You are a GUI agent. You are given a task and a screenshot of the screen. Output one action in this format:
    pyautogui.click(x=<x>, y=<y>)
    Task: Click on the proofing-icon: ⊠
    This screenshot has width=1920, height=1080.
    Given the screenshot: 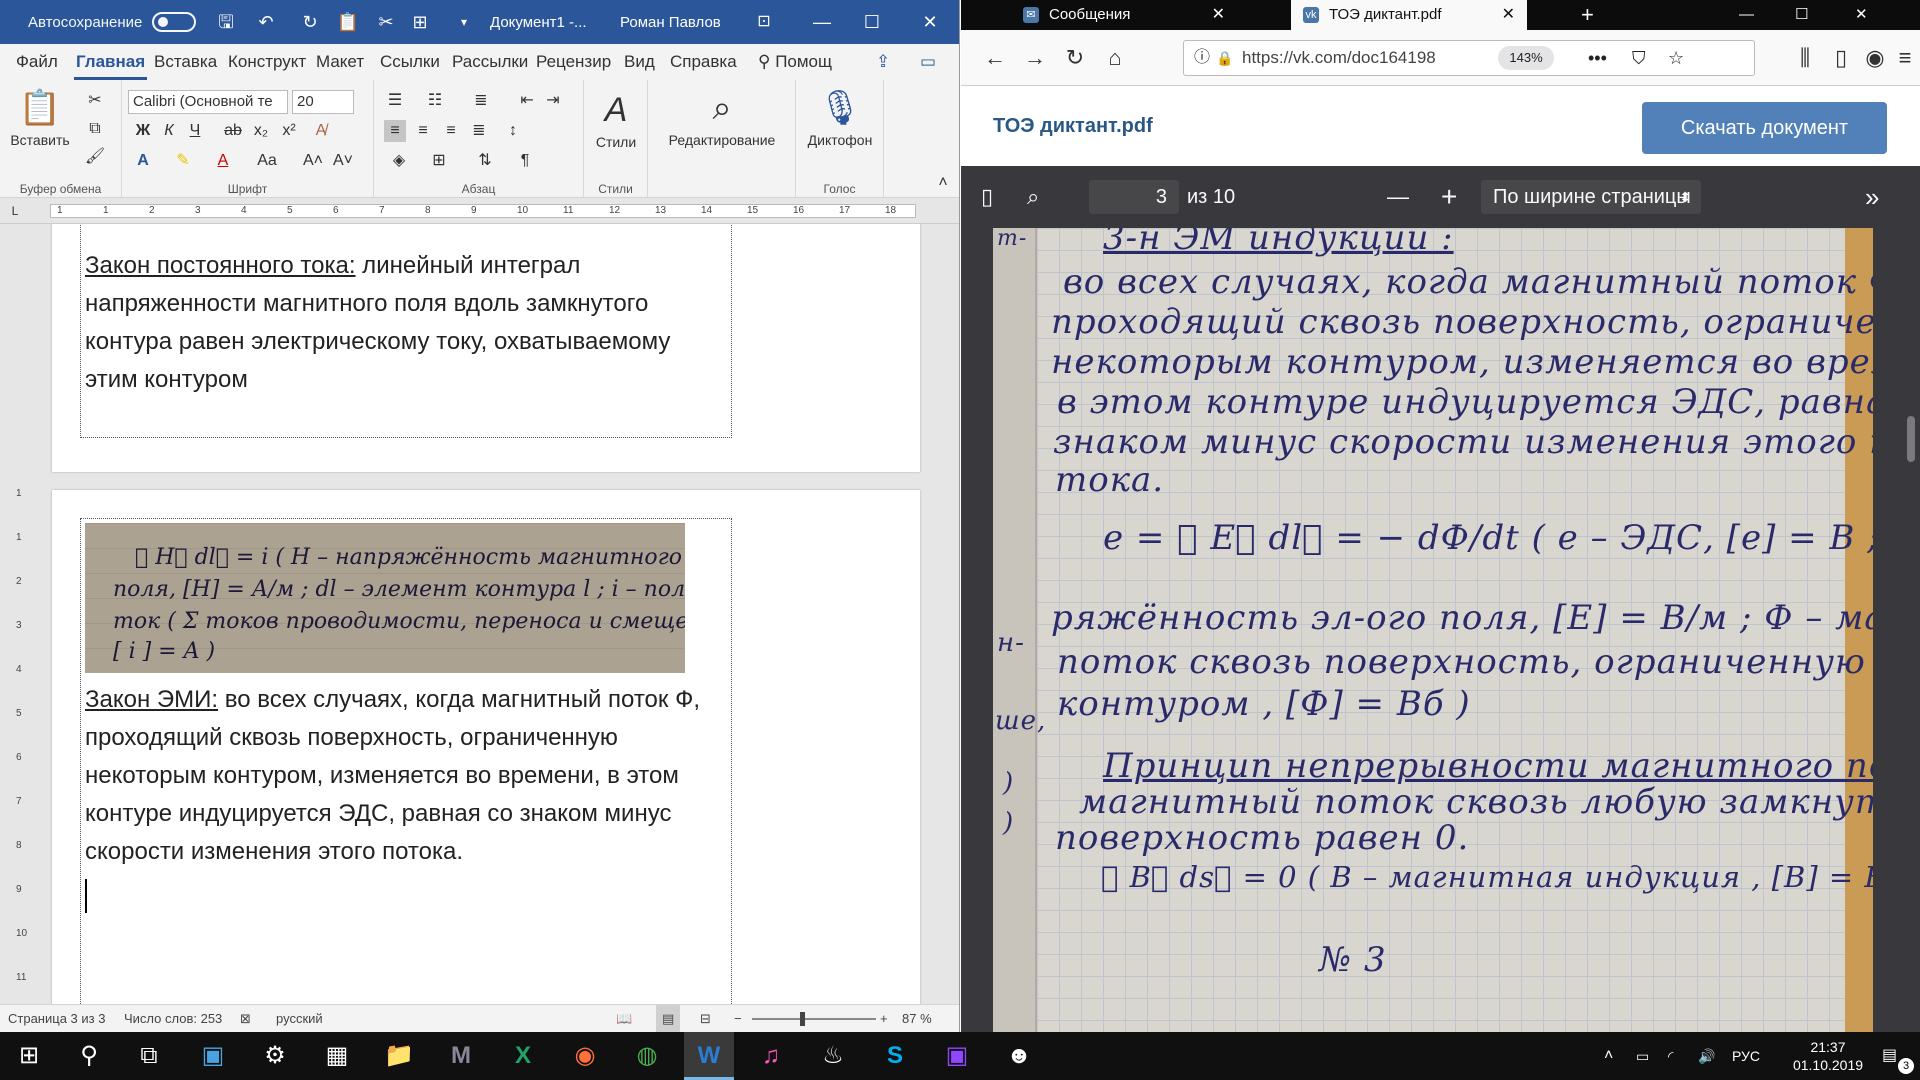 What is the action you would take?
    pyautogui.click(x=245, y=1018)
    